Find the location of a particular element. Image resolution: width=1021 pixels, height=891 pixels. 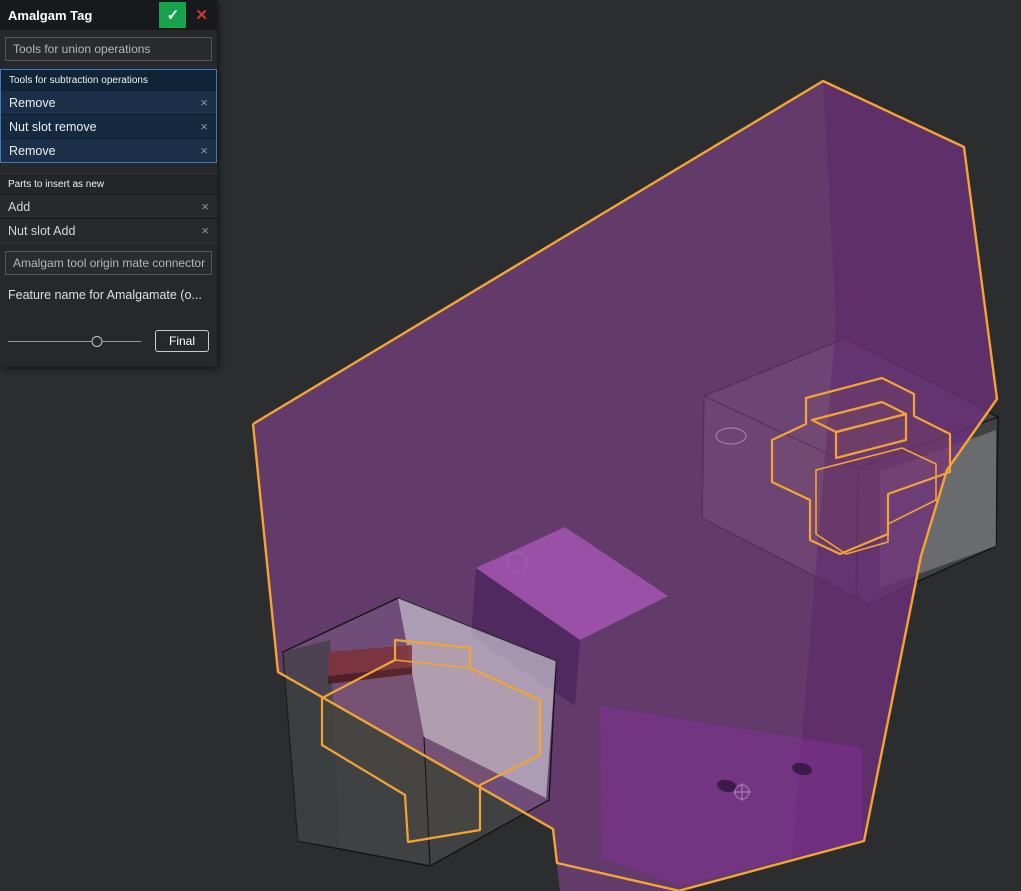

slider-track is located at coordinates (74, 341).